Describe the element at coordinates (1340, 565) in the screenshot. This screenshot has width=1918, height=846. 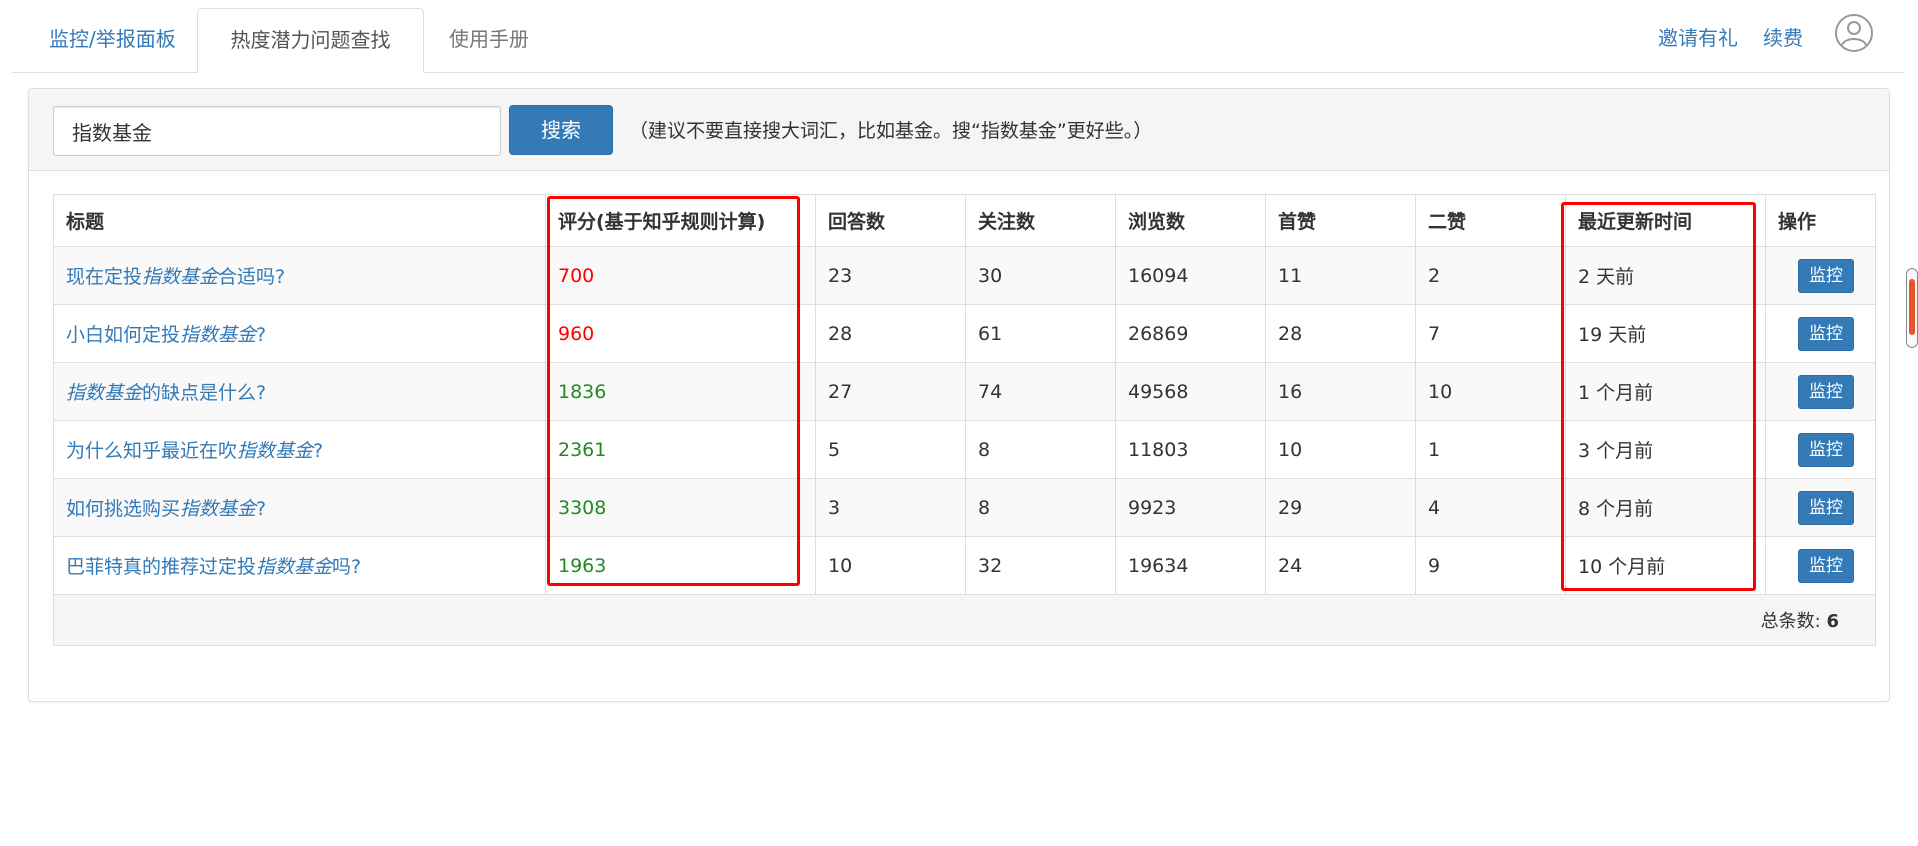
I see `first-like-cell: 24` at that location.